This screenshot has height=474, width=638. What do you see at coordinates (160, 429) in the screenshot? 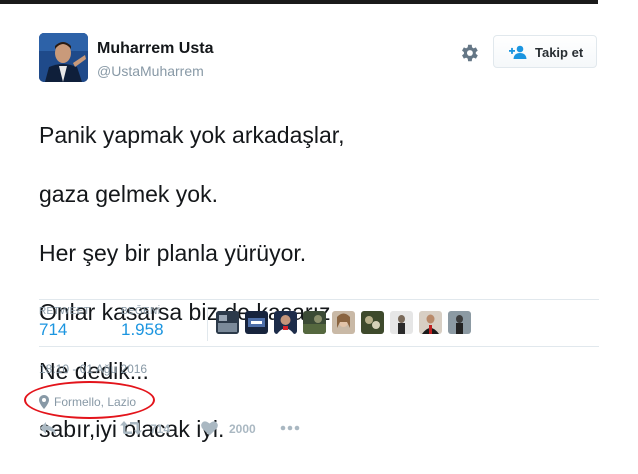
I see `retweet-count: 714` at bounding box center [160, 429].